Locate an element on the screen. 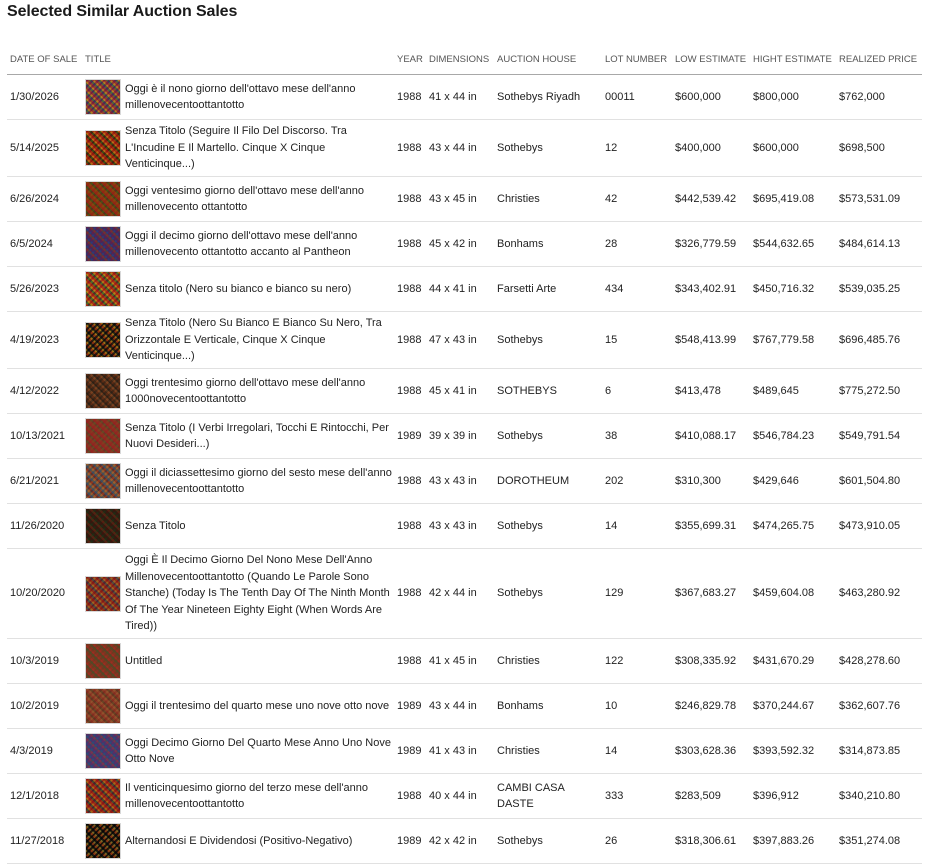  header-low-estimate: LOW ESTIMATE is located at coordinates (711, 61).